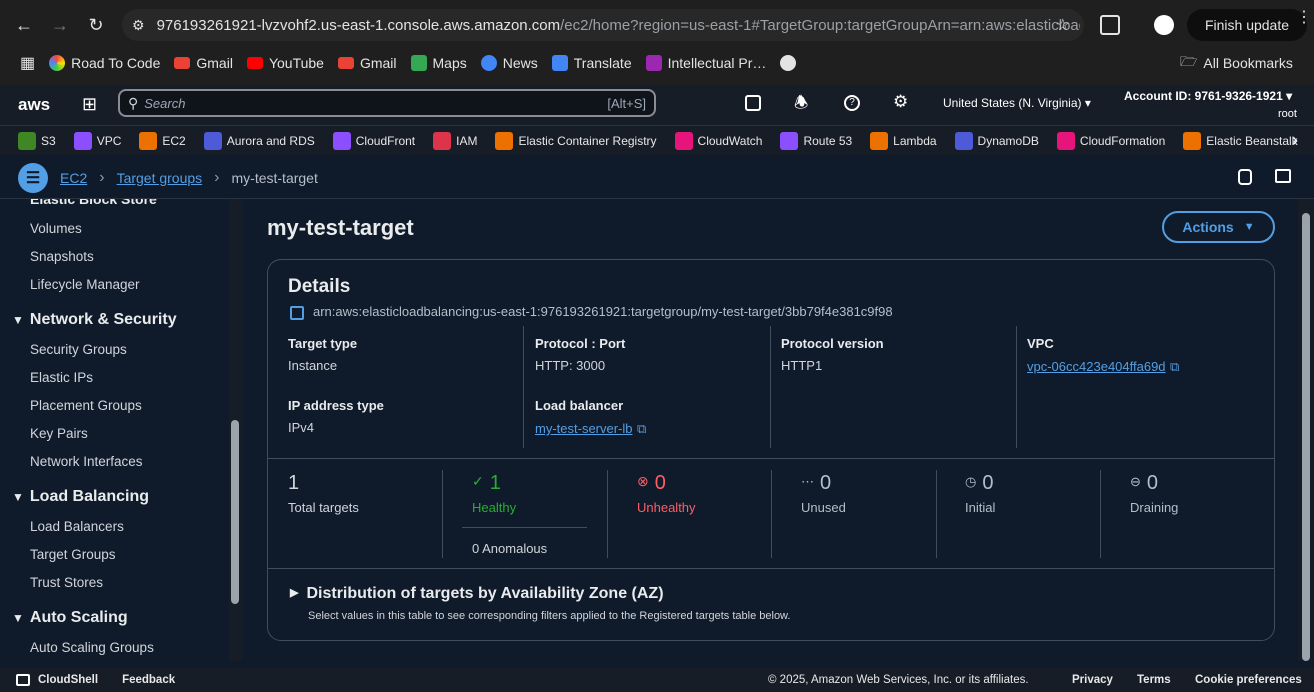 This screenshot has width=1314, height=692. What do you see at coordinates (148, 680) in the screenshot?
I see `feedback-link: Feedback` at bounding box center [148, 680].